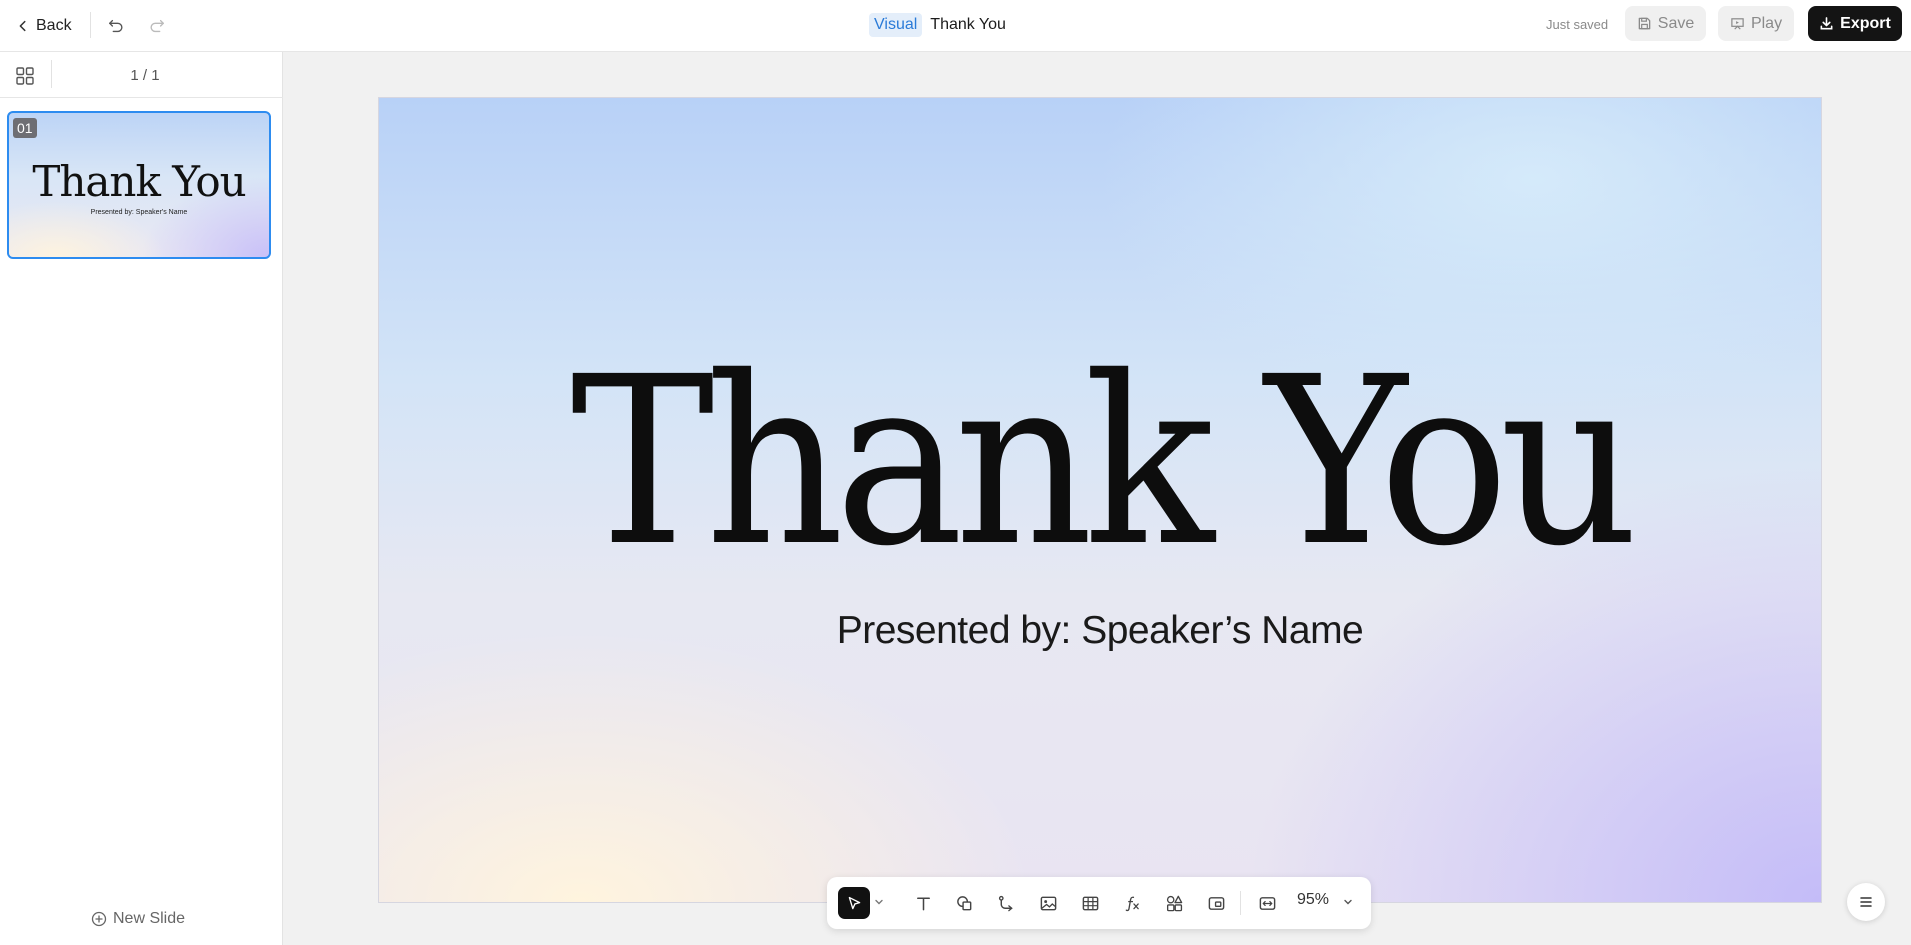 The image size is (1911, 945). Describe the element at coordinates (1737, 24) in the screenshot. I see `play-icon` at that location.